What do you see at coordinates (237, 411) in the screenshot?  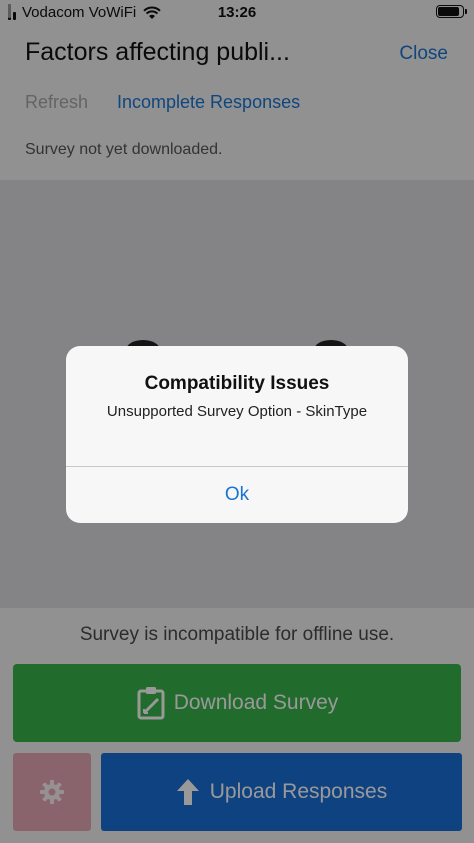 I see `alert-message: Unsupported Survey Option - SkinType` at bounding box center [237, 411].